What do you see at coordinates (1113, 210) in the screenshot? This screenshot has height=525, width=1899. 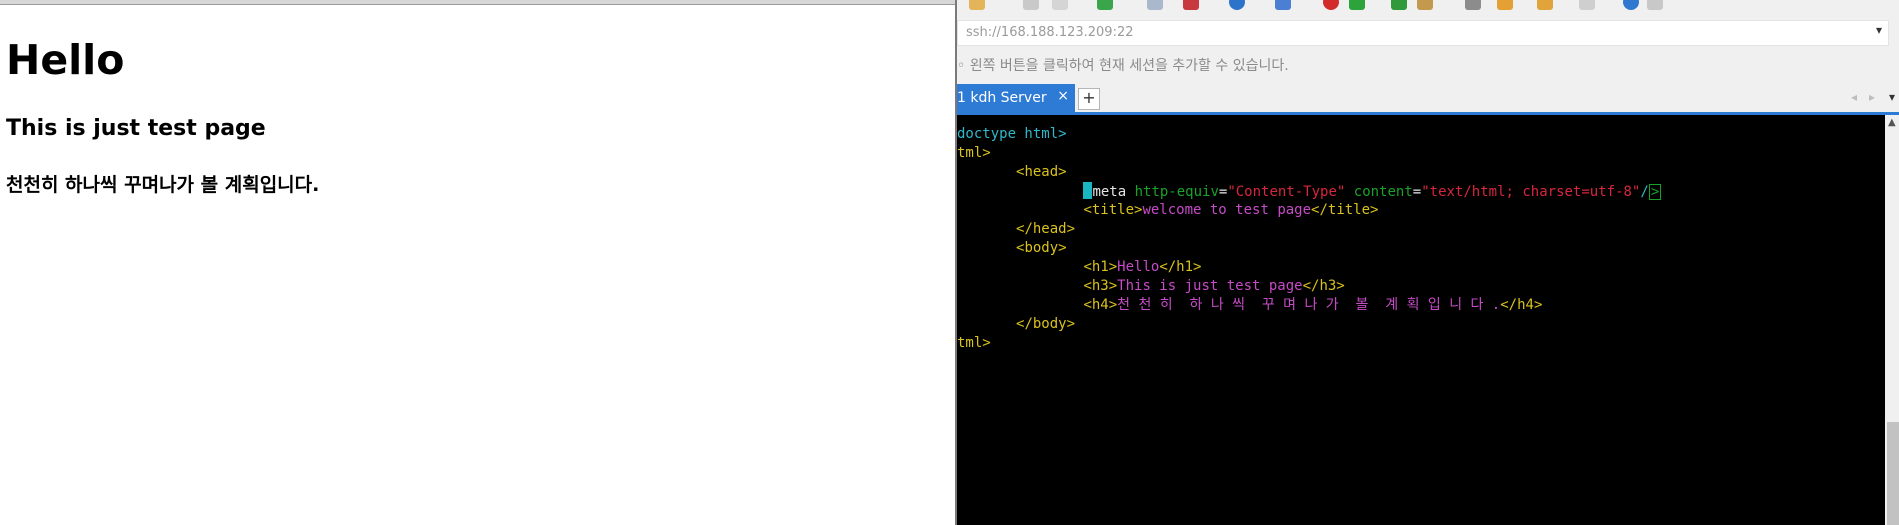 I see `terminal-token: <title>` at bounding box center [1113, 210].